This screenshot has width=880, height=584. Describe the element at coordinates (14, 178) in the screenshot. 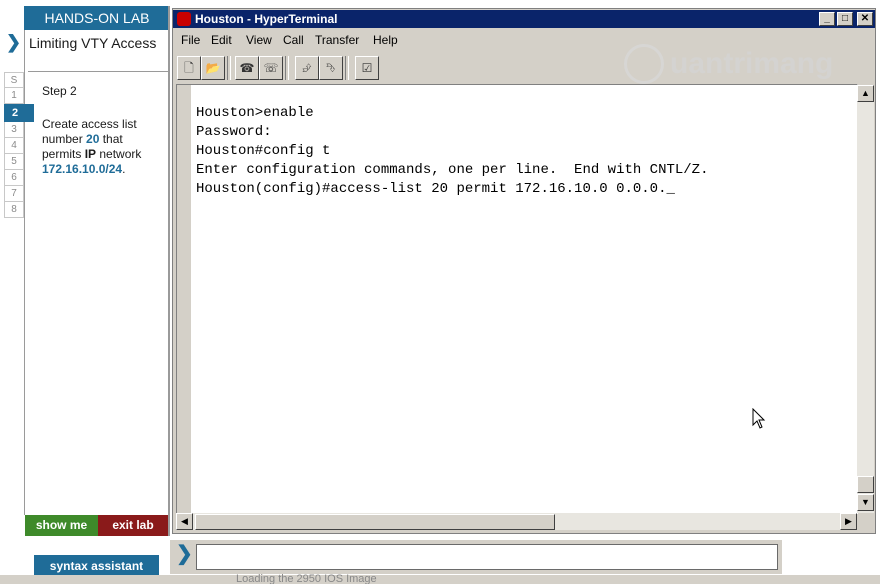

I see `step-tab-6: 6` at that location.